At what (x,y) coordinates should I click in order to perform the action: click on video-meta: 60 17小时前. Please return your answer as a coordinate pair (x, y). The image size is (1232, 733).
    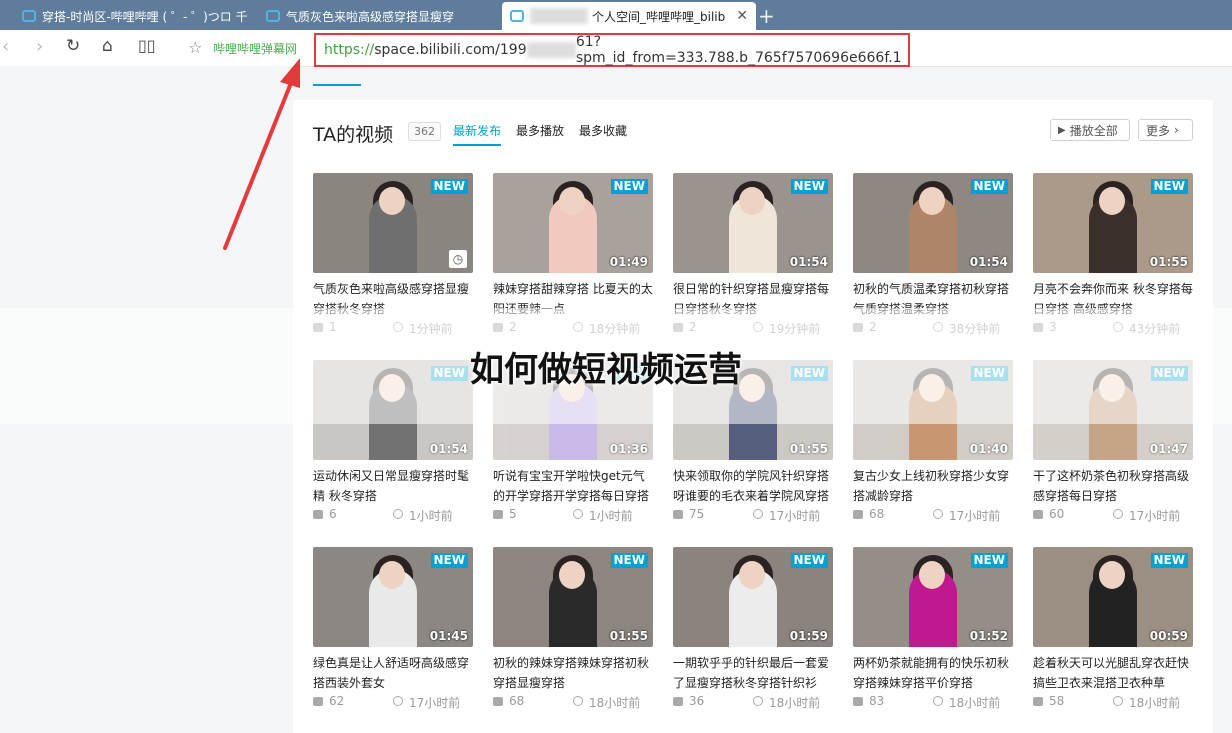
    Looking at the image, I should click on (1113, 515).